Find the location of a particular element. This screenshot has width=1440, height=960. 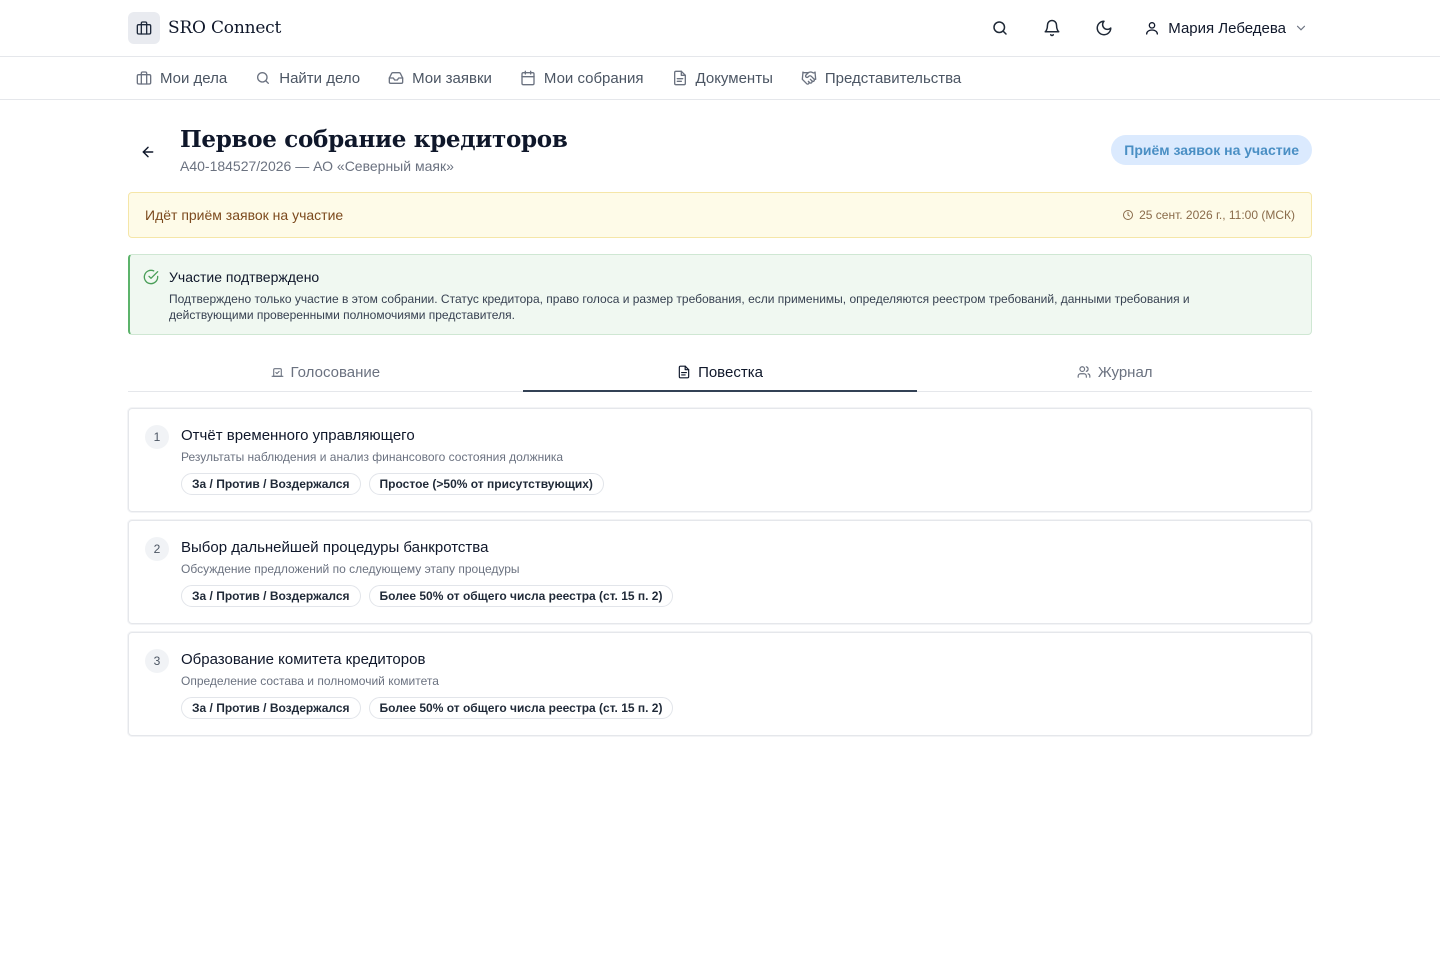

agenda-title: Образование комитета кредиторов is located at coordinates (303, 659).